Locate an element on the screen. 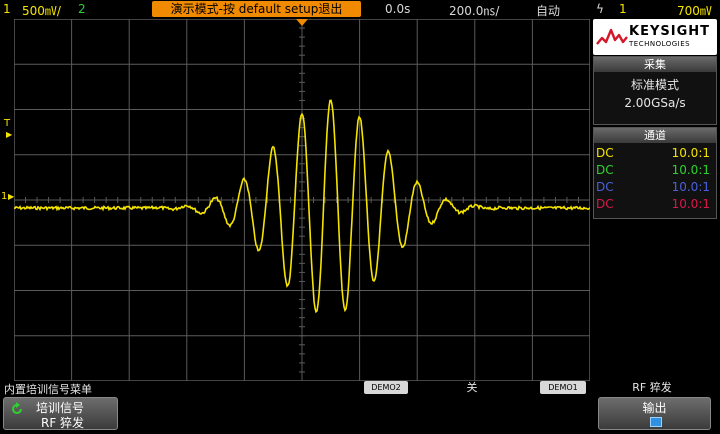 This screenshot has width=720, height=434. rotate-knob-icon is located at coordinates (17, 408).